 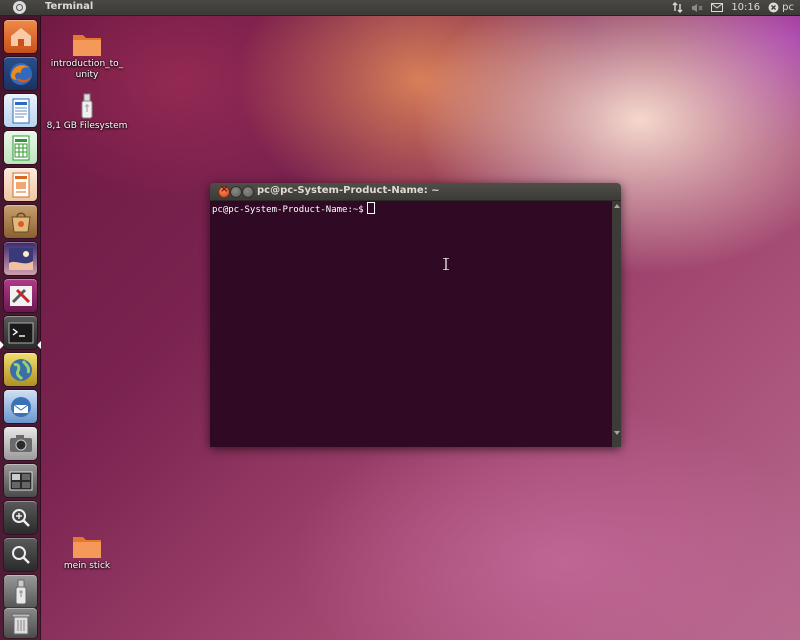 I want to click on text-cursor, so click(x=370, y=208).